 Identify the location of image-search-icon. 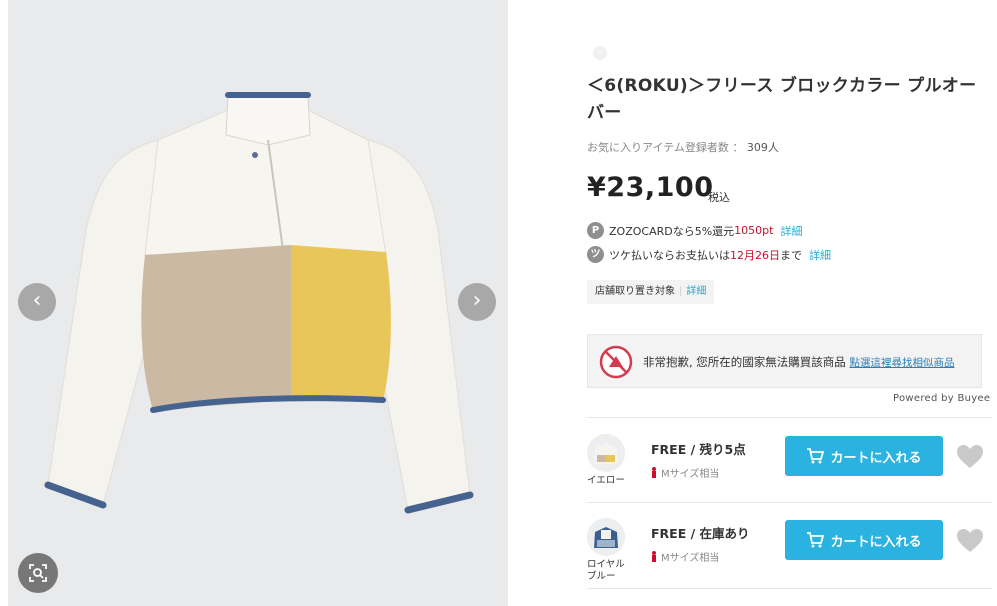
(38, 573).